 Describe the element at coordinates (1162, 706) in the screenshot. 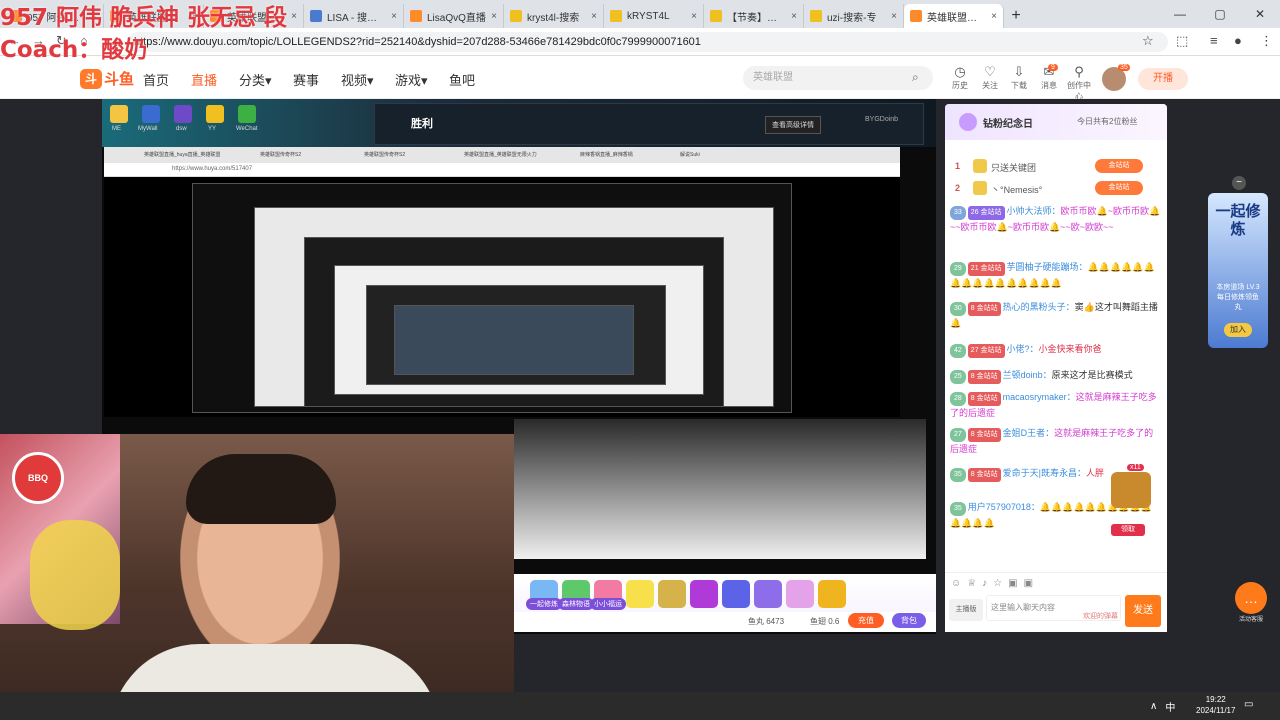

I see `system-tray: ∧ 中` at that location.